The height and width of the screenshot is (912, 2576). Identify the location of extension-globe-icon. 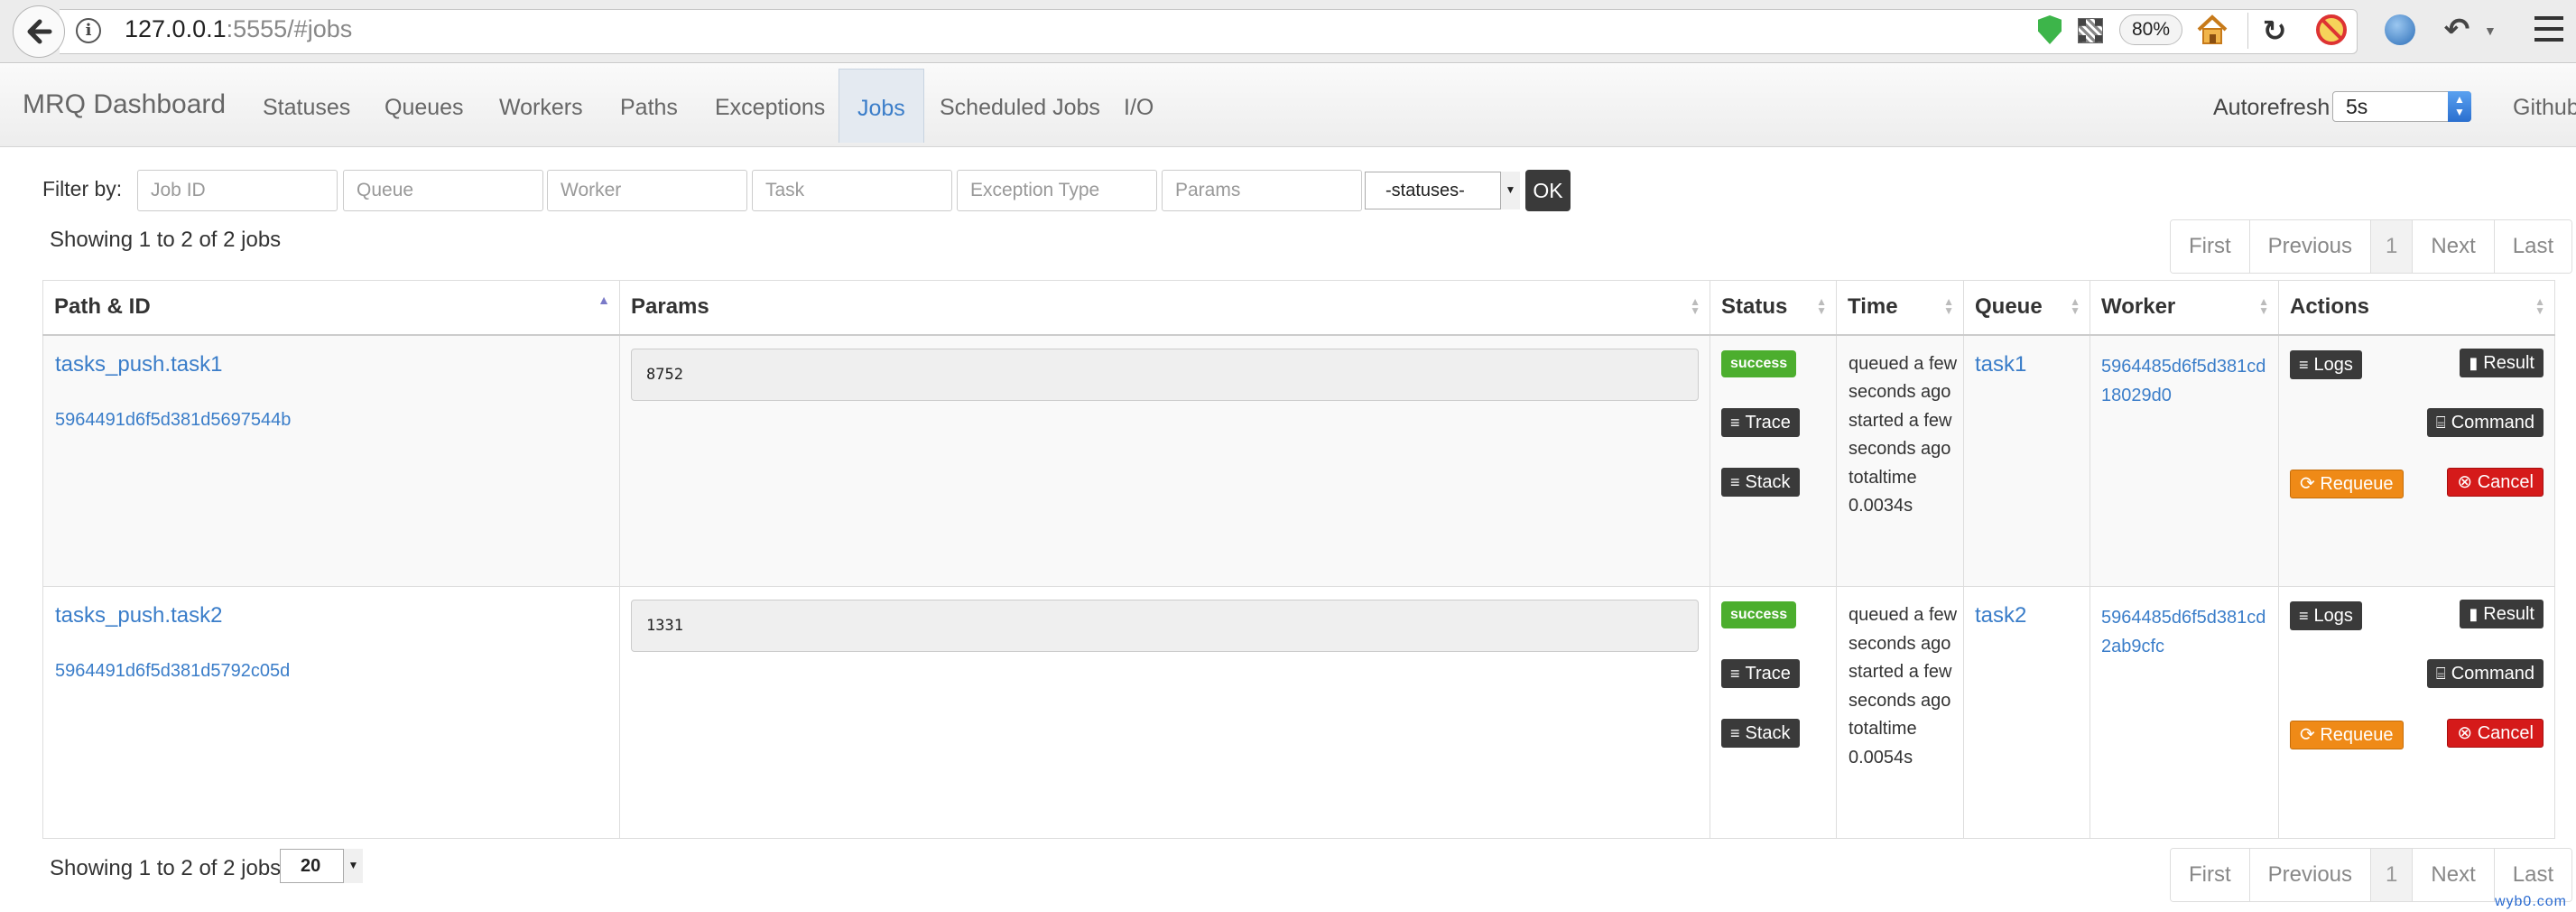
(2400, 29).